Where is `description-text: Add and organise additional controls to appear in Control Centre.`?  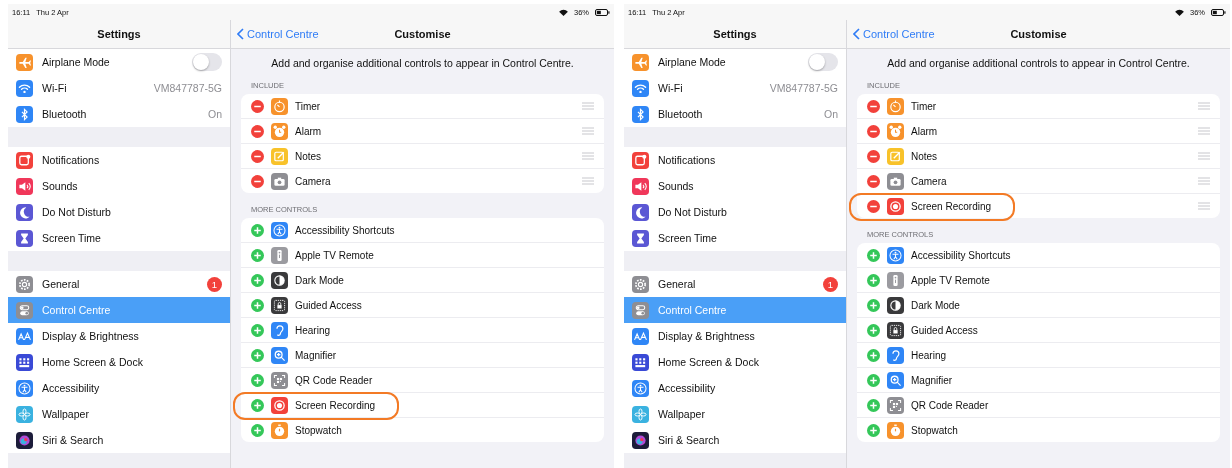
description-text: Add and organise additional controls to appear in Control Centre. is located at coordinates (1038, 63).